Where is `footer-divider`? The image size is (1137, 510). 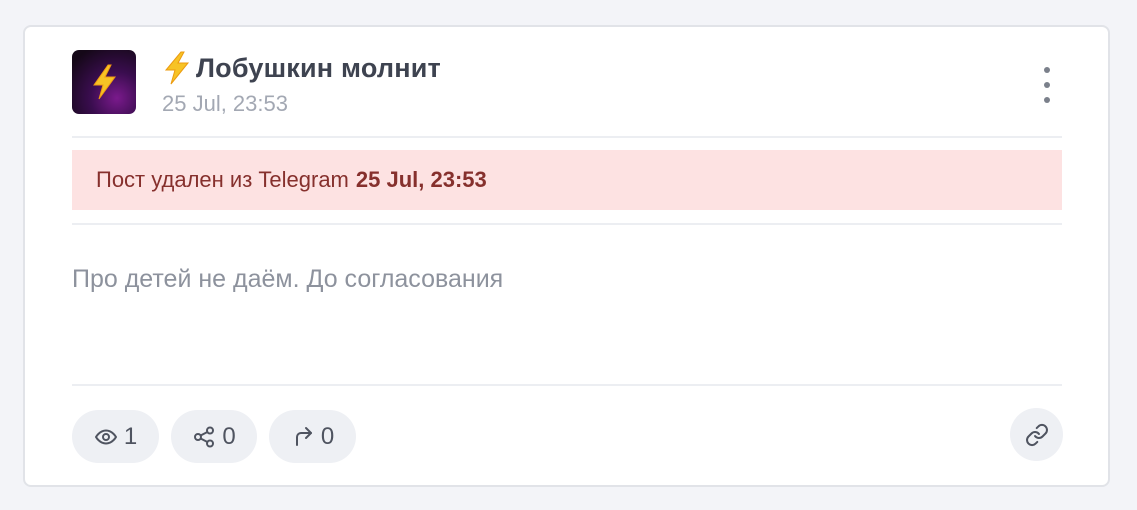 footer-divider is located at coordinates (567, 385).